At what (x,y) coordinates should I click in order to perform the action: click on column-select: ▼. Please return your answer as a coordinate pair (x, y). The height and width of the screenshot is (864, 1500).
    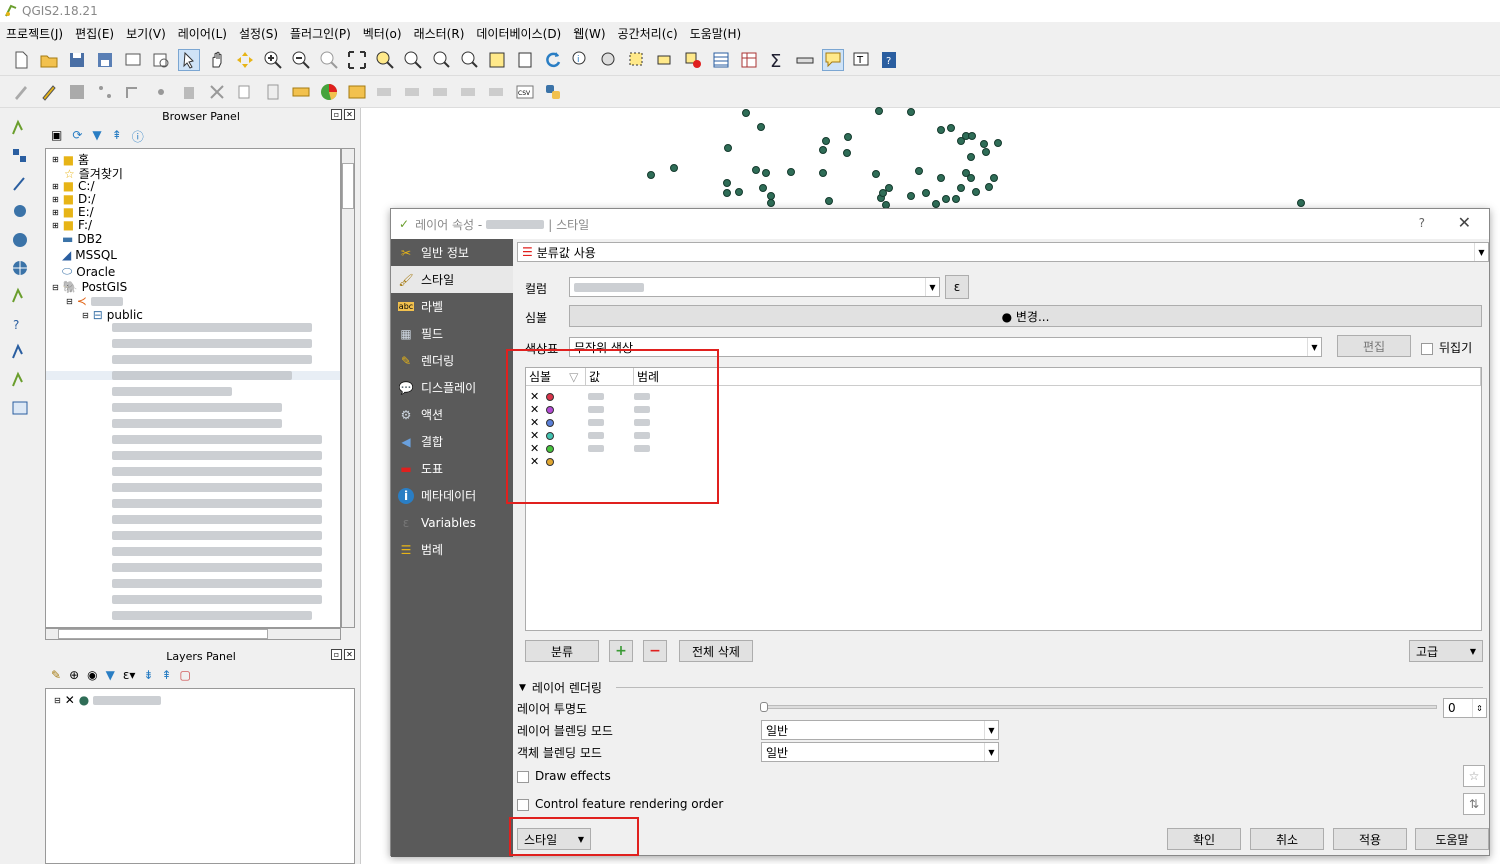
    Looking at the image, I should click on (754, 287).